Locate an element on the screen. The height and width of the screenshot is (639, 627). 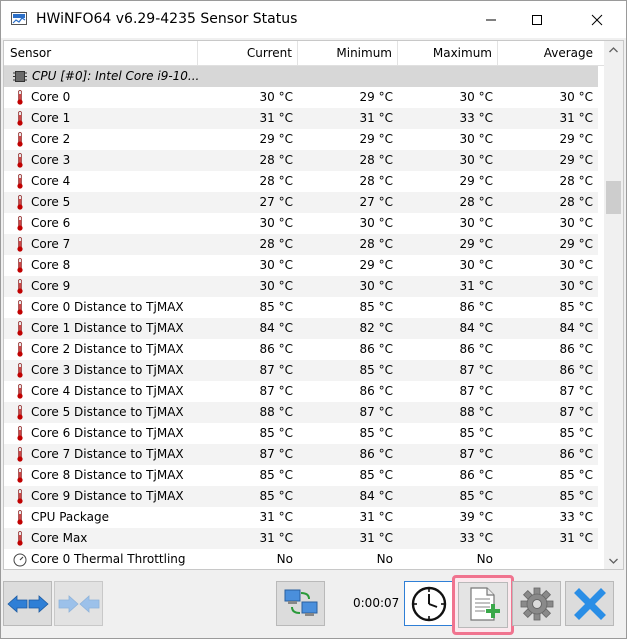
close-sensors-button is located at coordinates (589, 603).